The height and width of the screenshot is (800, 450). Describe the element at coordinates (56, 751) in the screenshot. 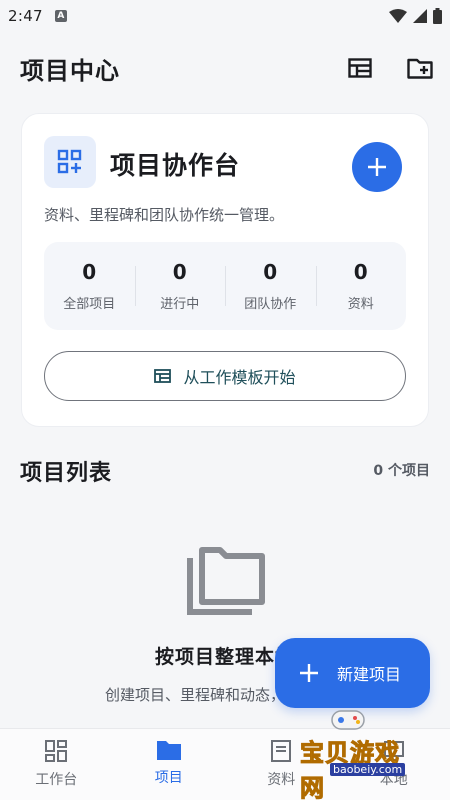

I see `dashboard-icon` at that location.